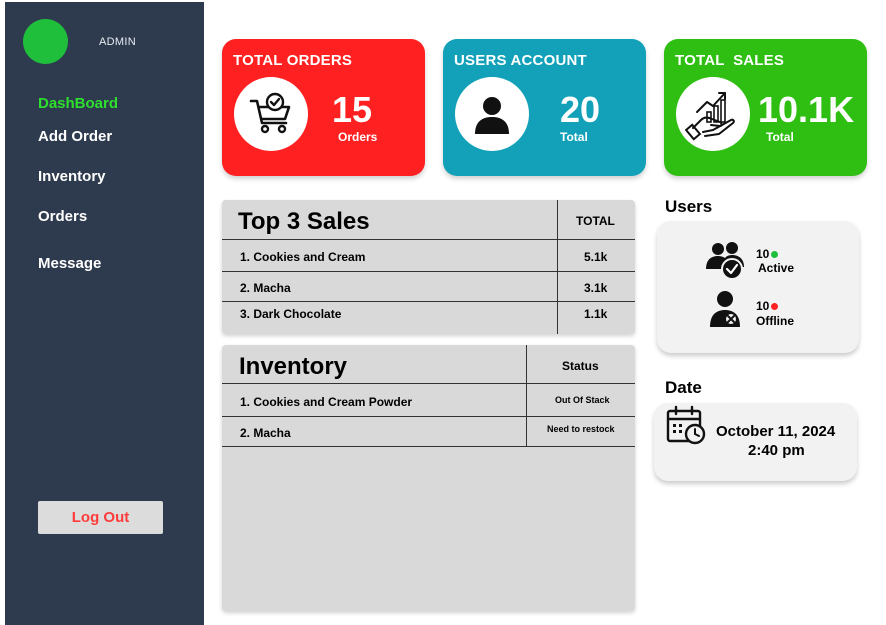  What do you see at coordinates (710, 116) in the screenshot?
I see `sales-growth-icon` at bounding box center [710, 116].